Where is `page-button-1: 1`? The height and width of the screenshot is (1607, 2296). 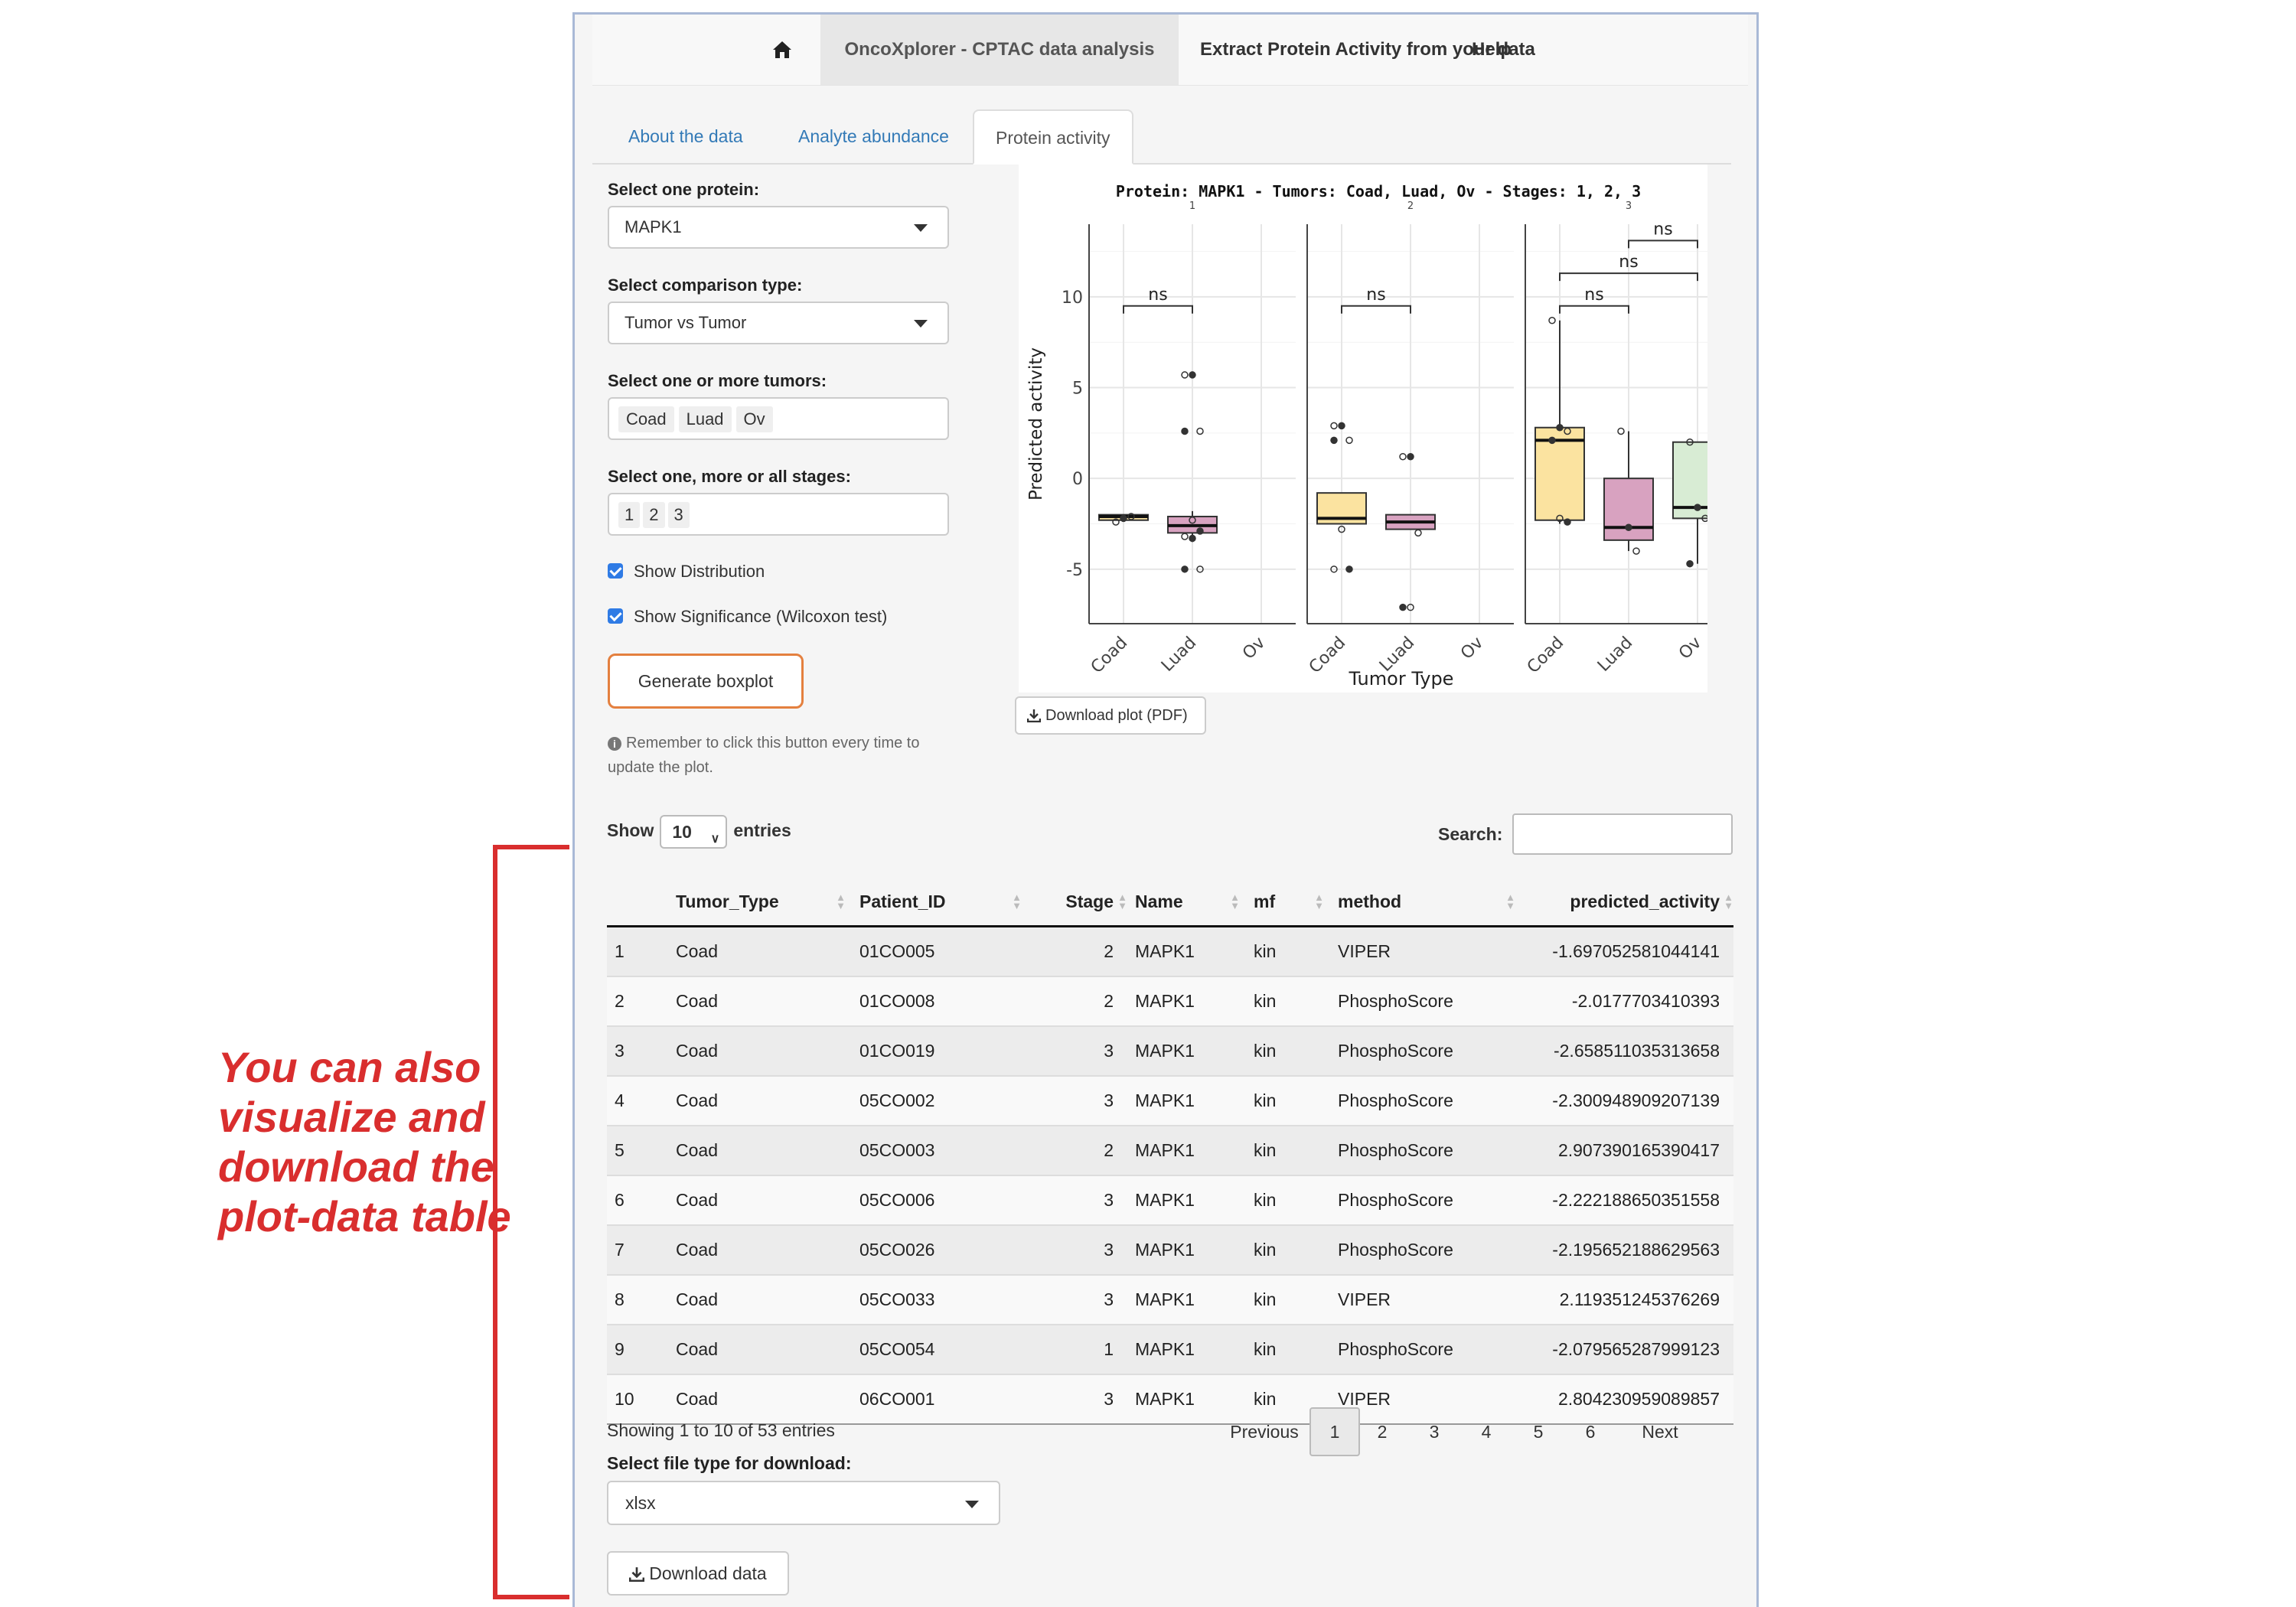
page-button-1: 1 is located at coordinates (1334, 1432).